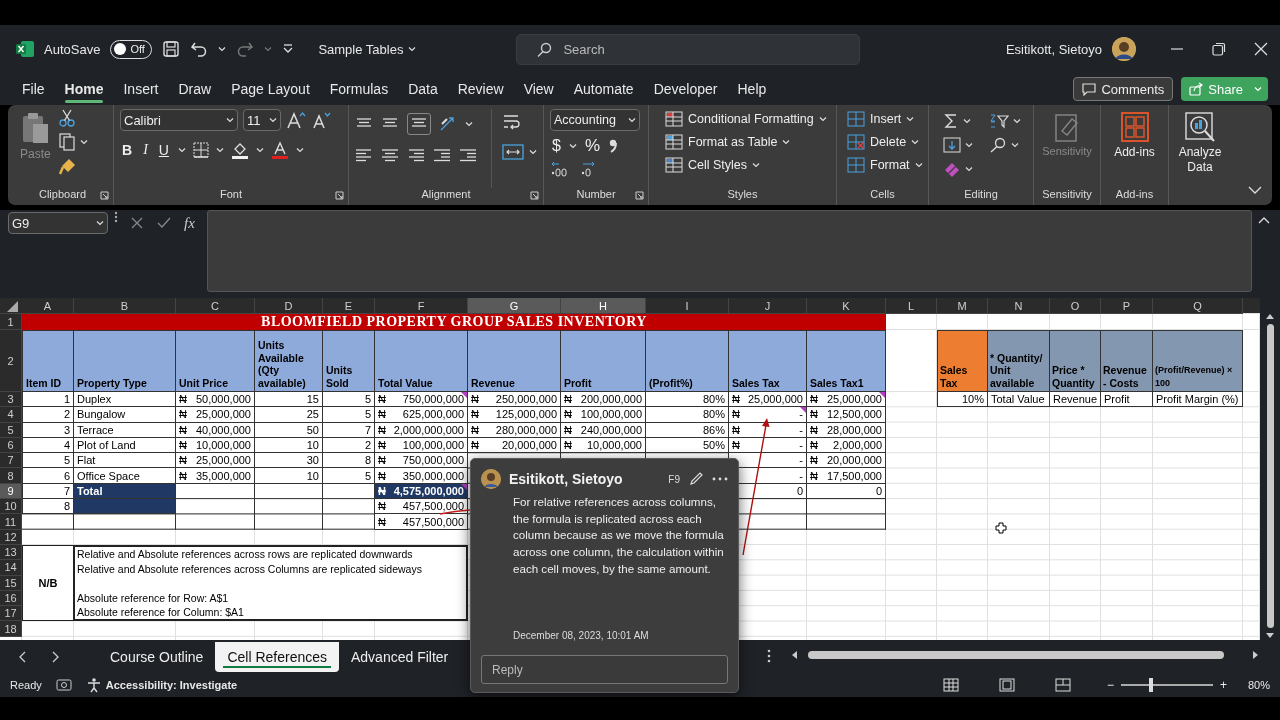  Describe the element at coordinates (696, 479) in the screenshot. I see `edit-icon` at that location.